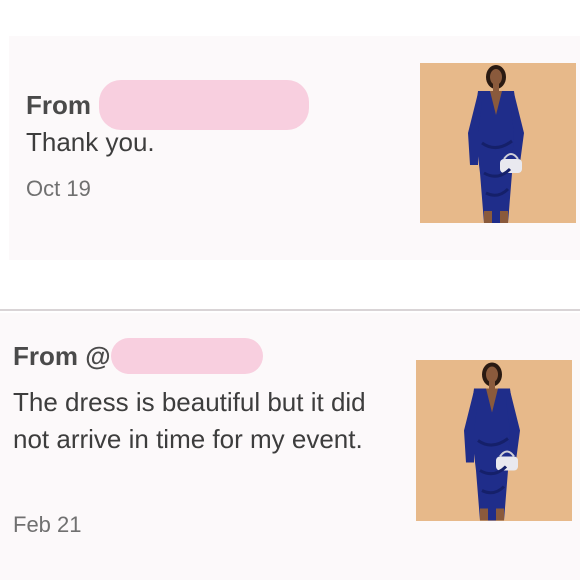 This screenshot has width=580, height=580. Describe the element at coordinates (62, 355) in the screenshot. I see `from-label: From @` at that location.